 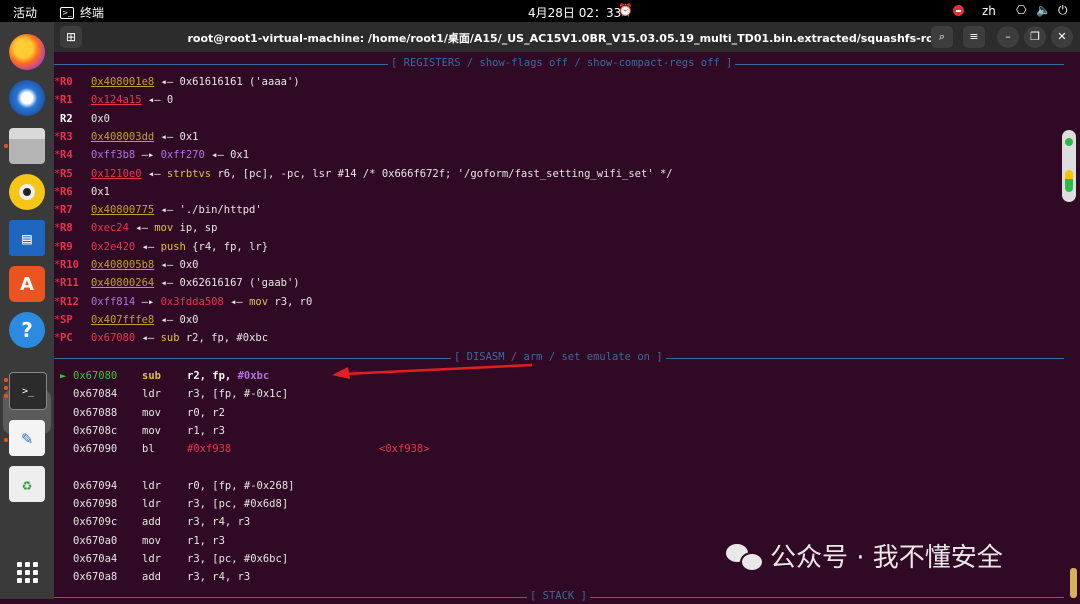 I want to click on value-part: ◂— 0, so click(x=157, y=100).